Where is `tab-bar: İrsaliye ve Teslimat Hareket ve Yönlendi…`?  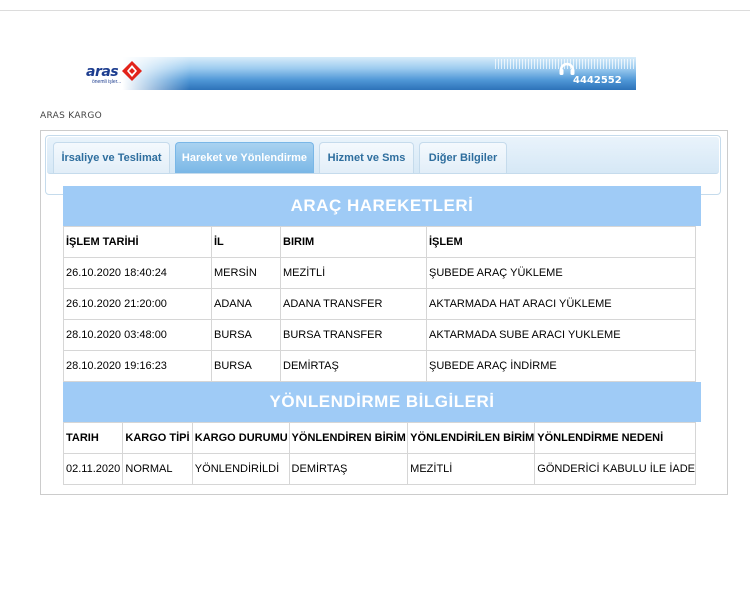
tab-bar: İrsaliye ve Teslimat Hareket ve Yönlendi… is located at coordinates (383, 155).